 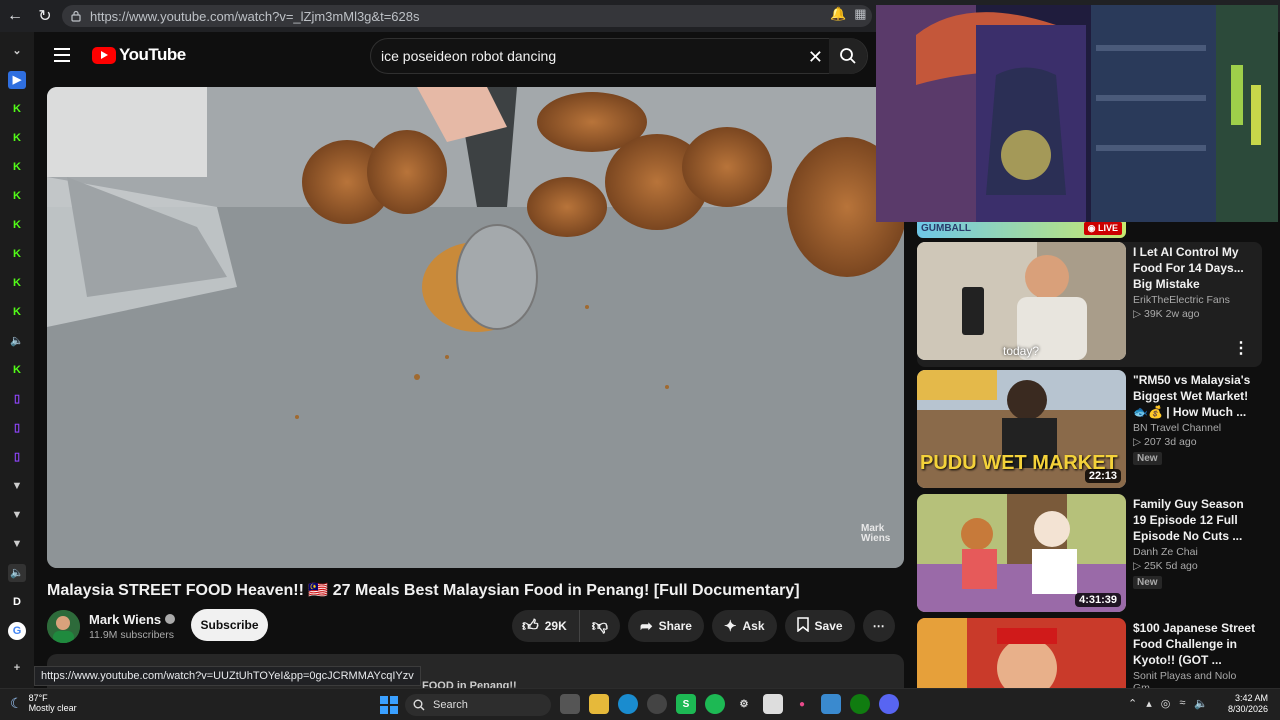 I want to click on save-button: Save, so click(x=819, y=626).